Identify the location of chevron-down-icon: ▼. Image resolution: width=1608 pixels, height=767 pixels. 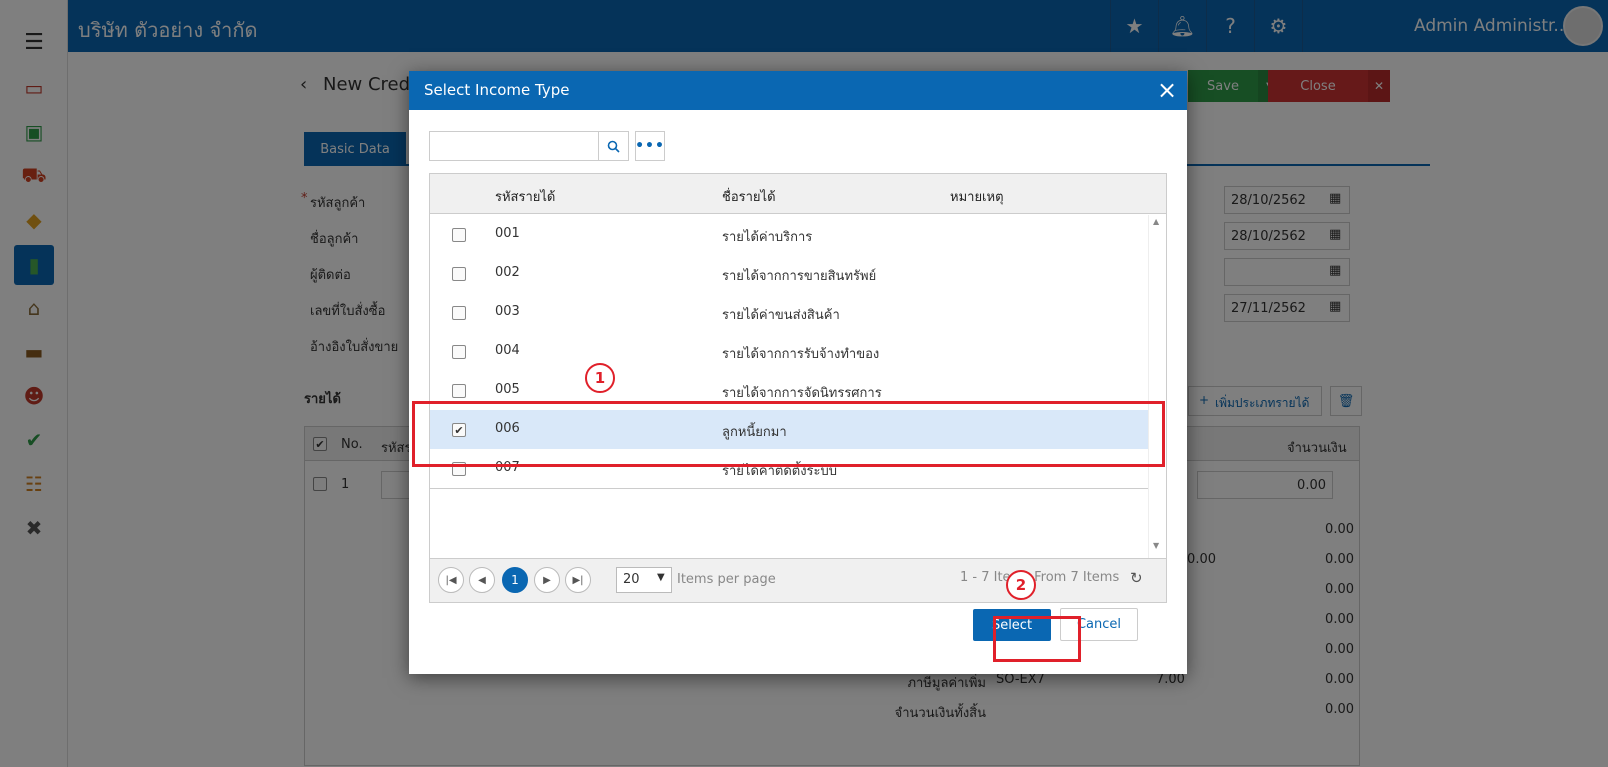
(661, 577).